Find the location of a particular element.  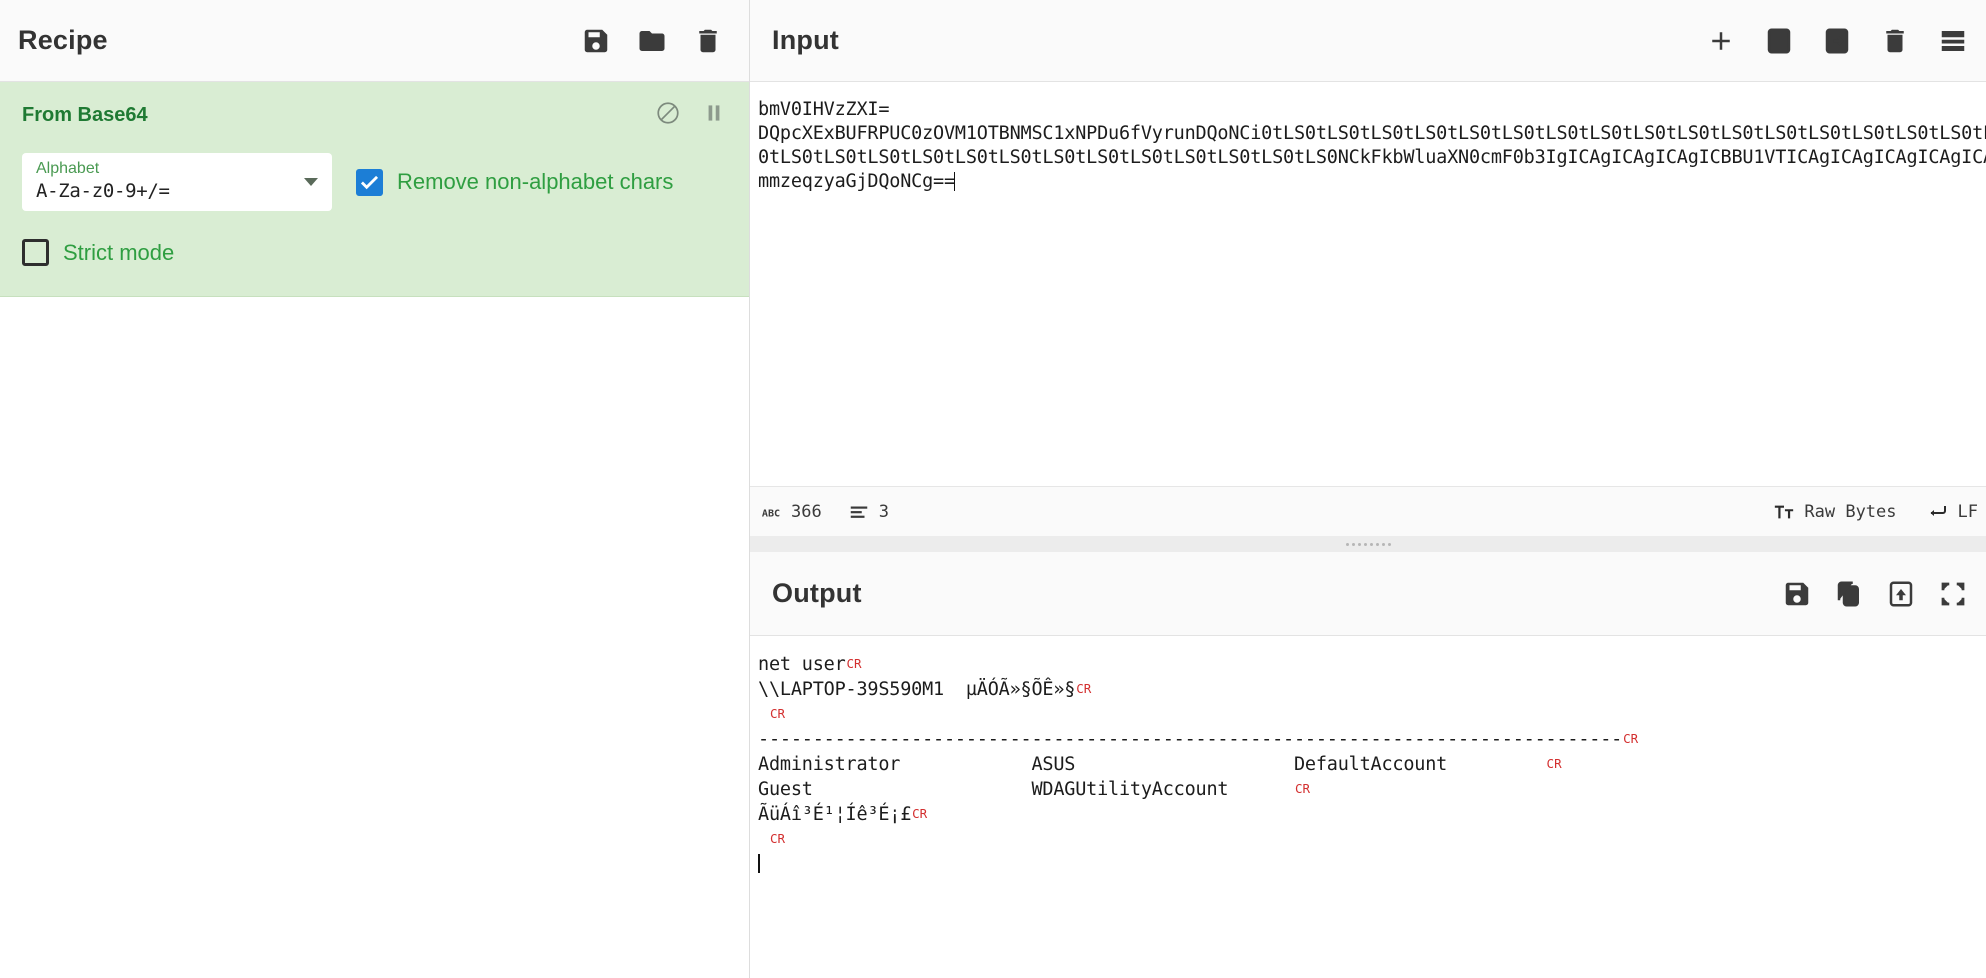

strict-mode-checkbox: Strict mode is located at coordinates (98, 252).